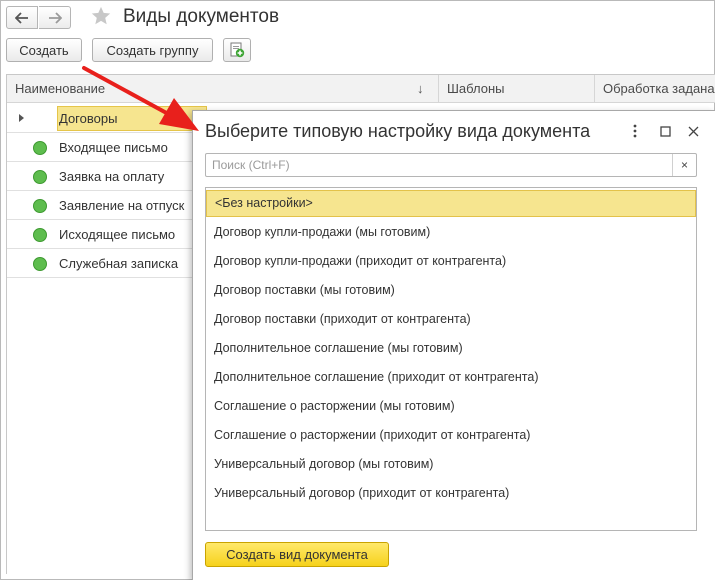 The height and width of the screenshot is (580, 715). I want to click on list-item: Универсальный договор (мы готовим), so click(451, 464).